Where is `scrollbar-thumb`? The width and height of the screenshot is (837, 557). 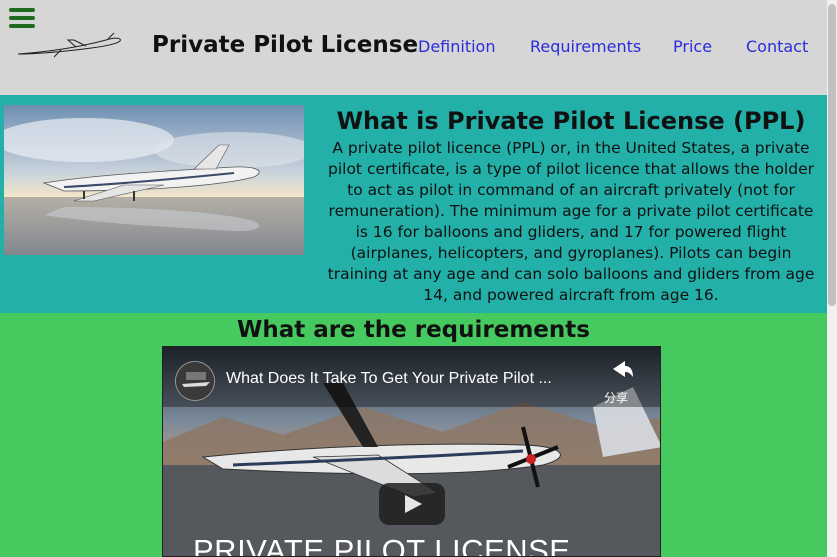 scrollbar-thumb is located at coordinates (832, 155).